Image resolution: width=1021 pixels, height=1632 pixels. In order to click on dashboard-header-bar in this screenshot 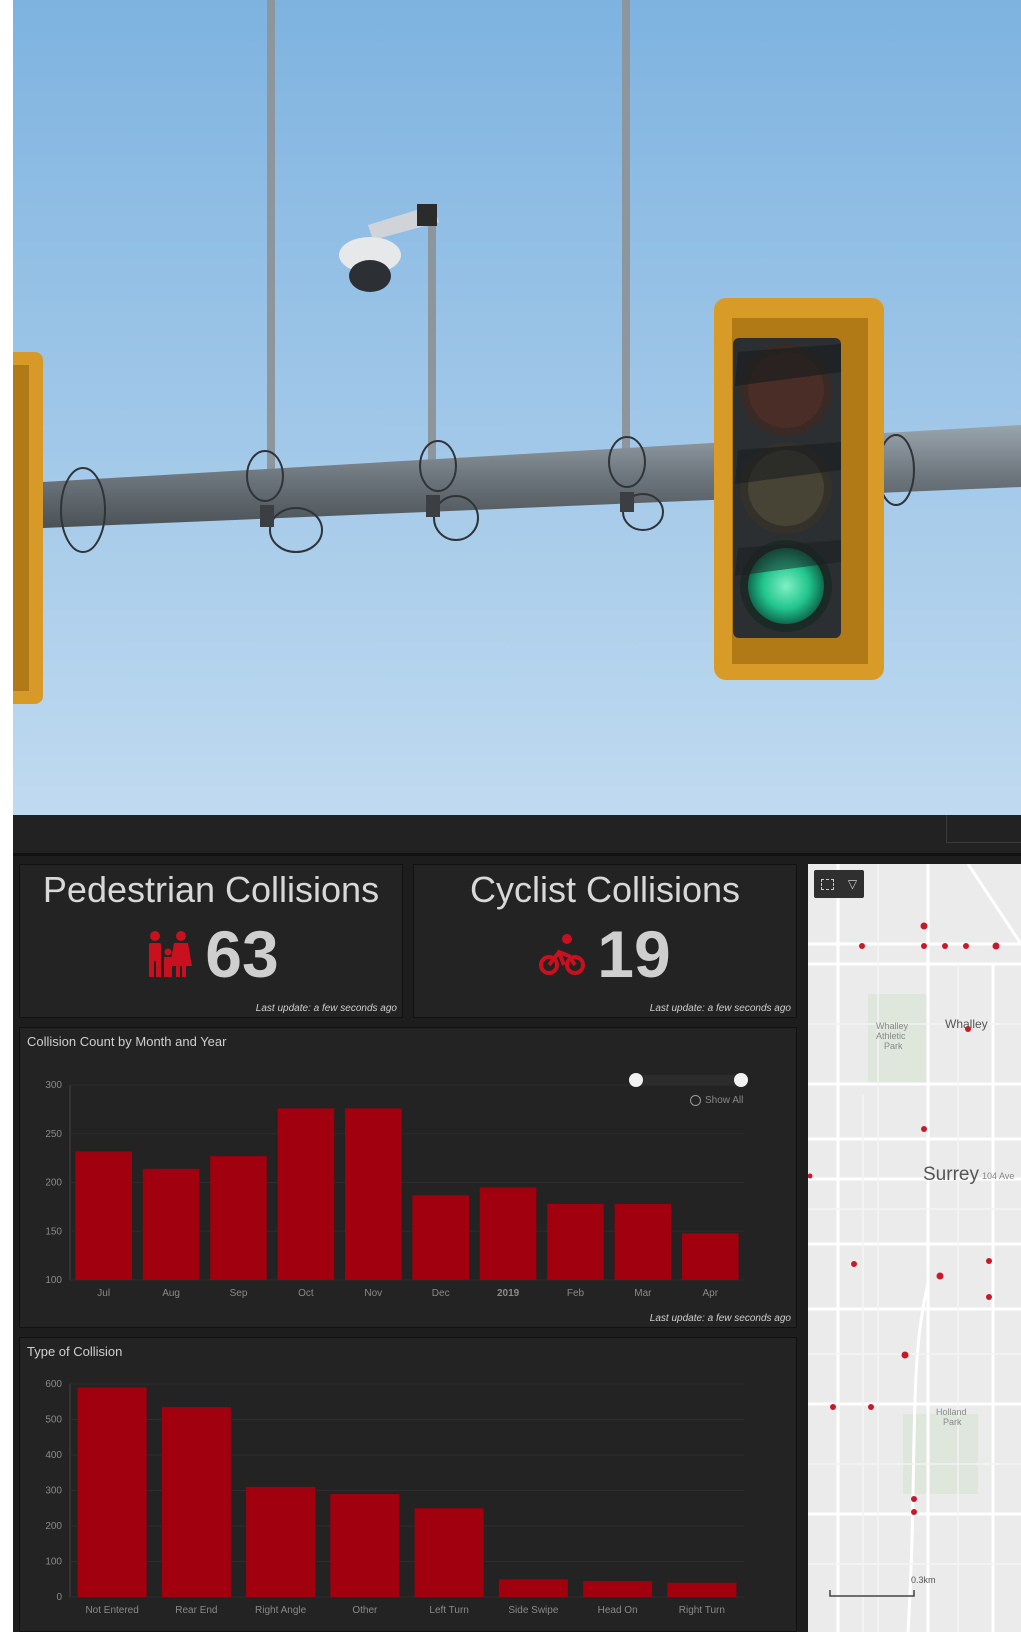, I will do `click(517, 835)`.